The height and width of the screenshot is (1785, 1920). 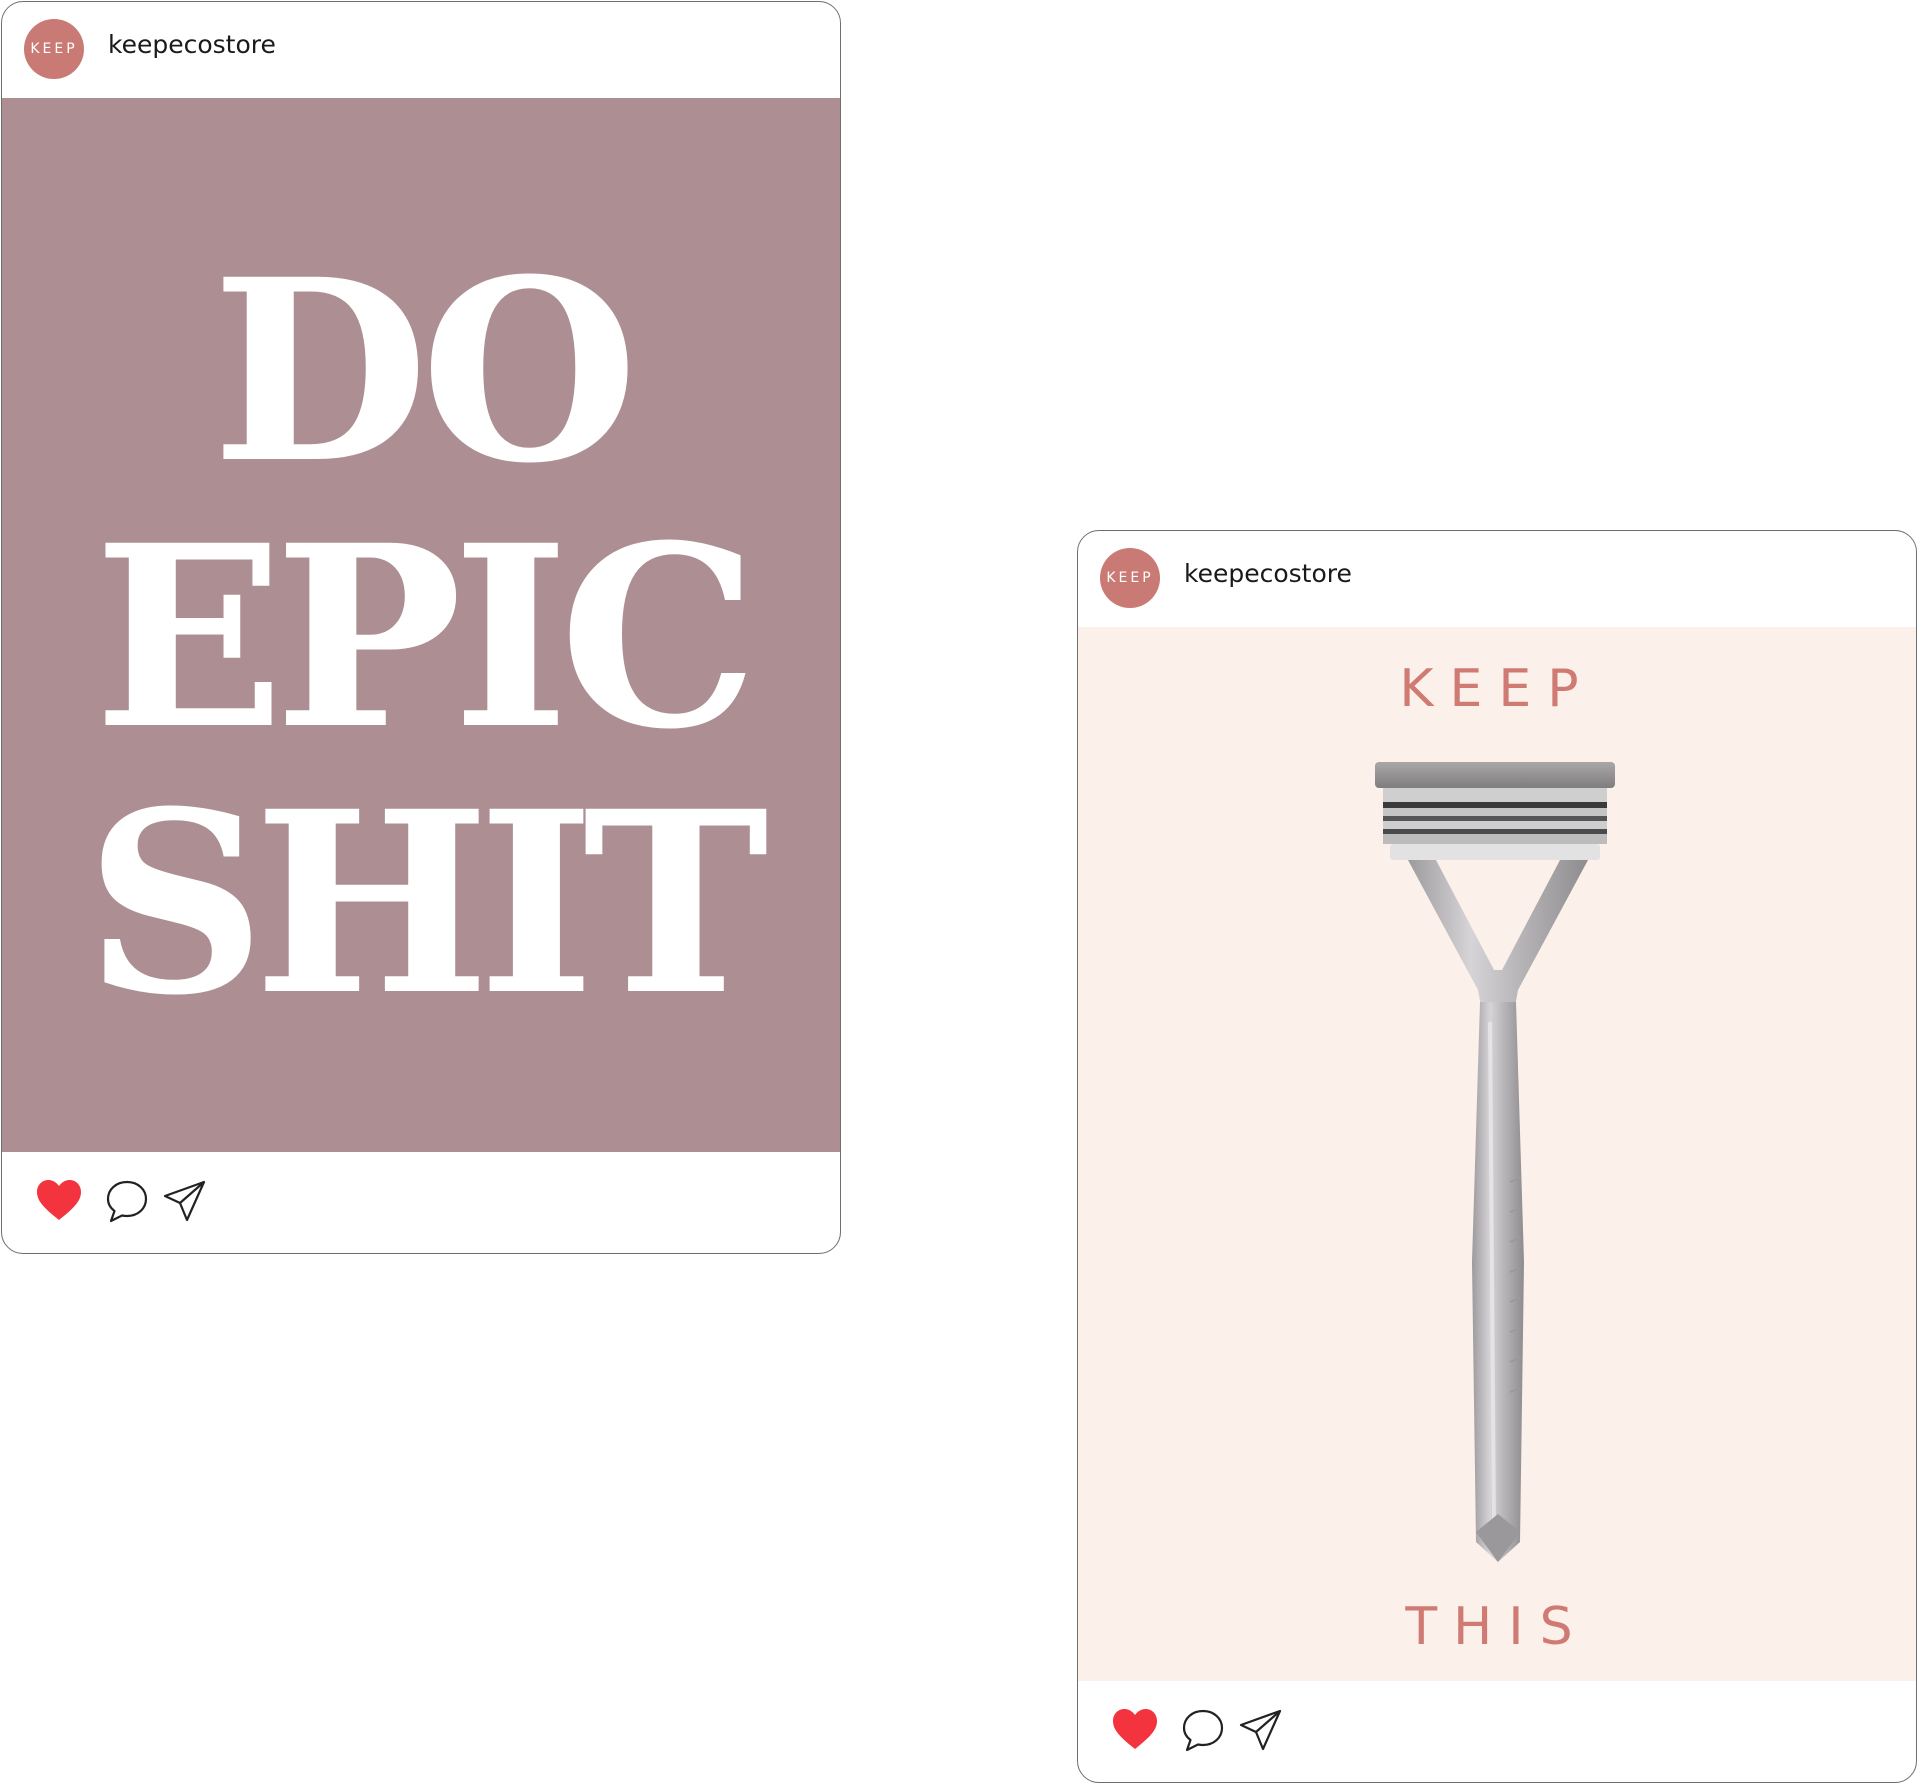 What do you see at coordinates (1497, 1627) in the screenshot?
I see `ad-headline-bottom: THIS` at bounding box center [1497, 1627].